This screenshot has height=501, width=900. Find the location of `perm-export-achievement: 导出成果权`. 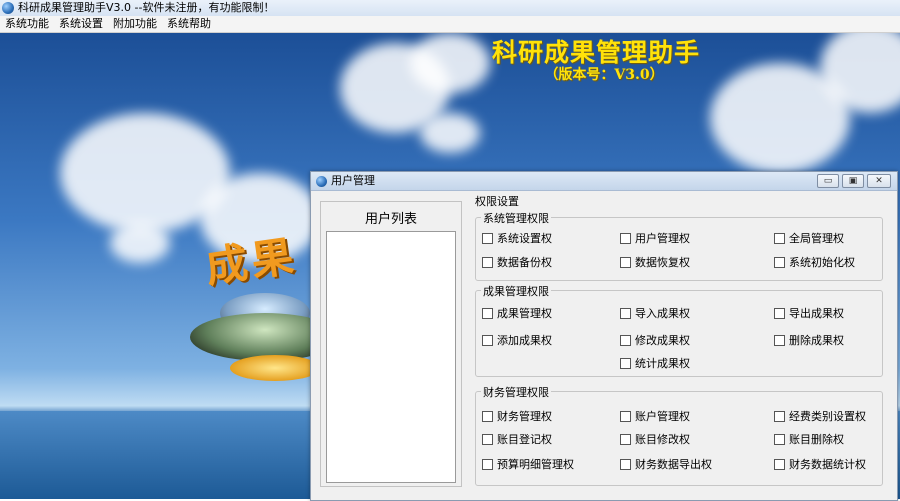

perm-export-achievement: 导出成果权 is located at coordinates (809, 313).